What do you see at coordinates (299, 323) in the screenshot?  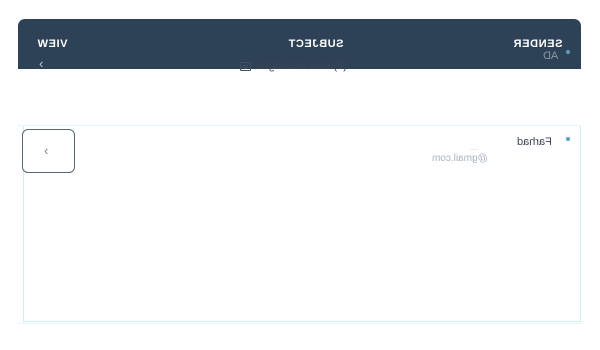 I see `table-bottom-border` at bounding box center [299, 323].